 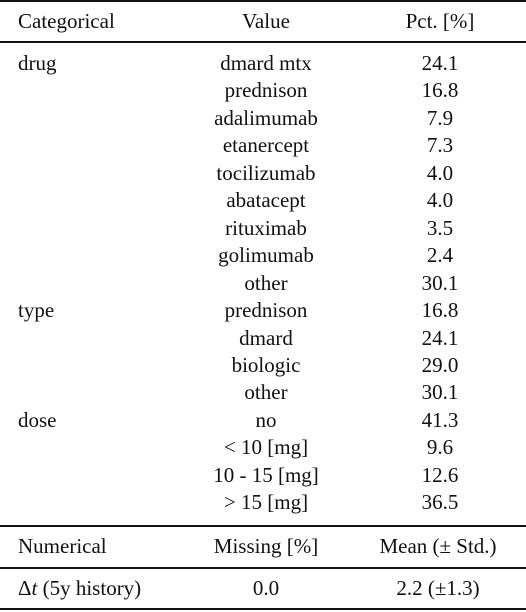 I want to click on table-row: prednison 16.8, so click(x=263, y=91).